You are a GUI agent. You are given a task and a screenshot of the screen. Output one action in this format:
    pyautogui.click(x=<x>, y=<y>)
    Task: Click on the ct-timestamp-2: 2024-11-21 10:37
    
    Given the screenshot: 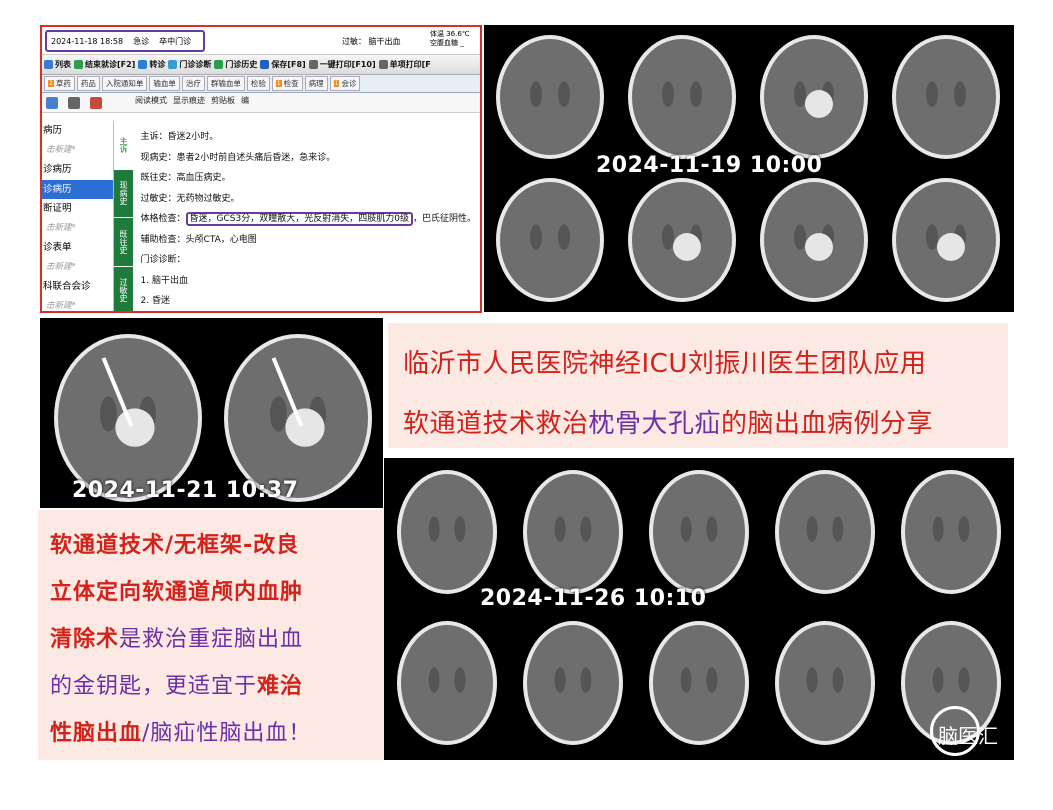 What is the action you would take?
    pyautogui.click(x=185, y=490)
    